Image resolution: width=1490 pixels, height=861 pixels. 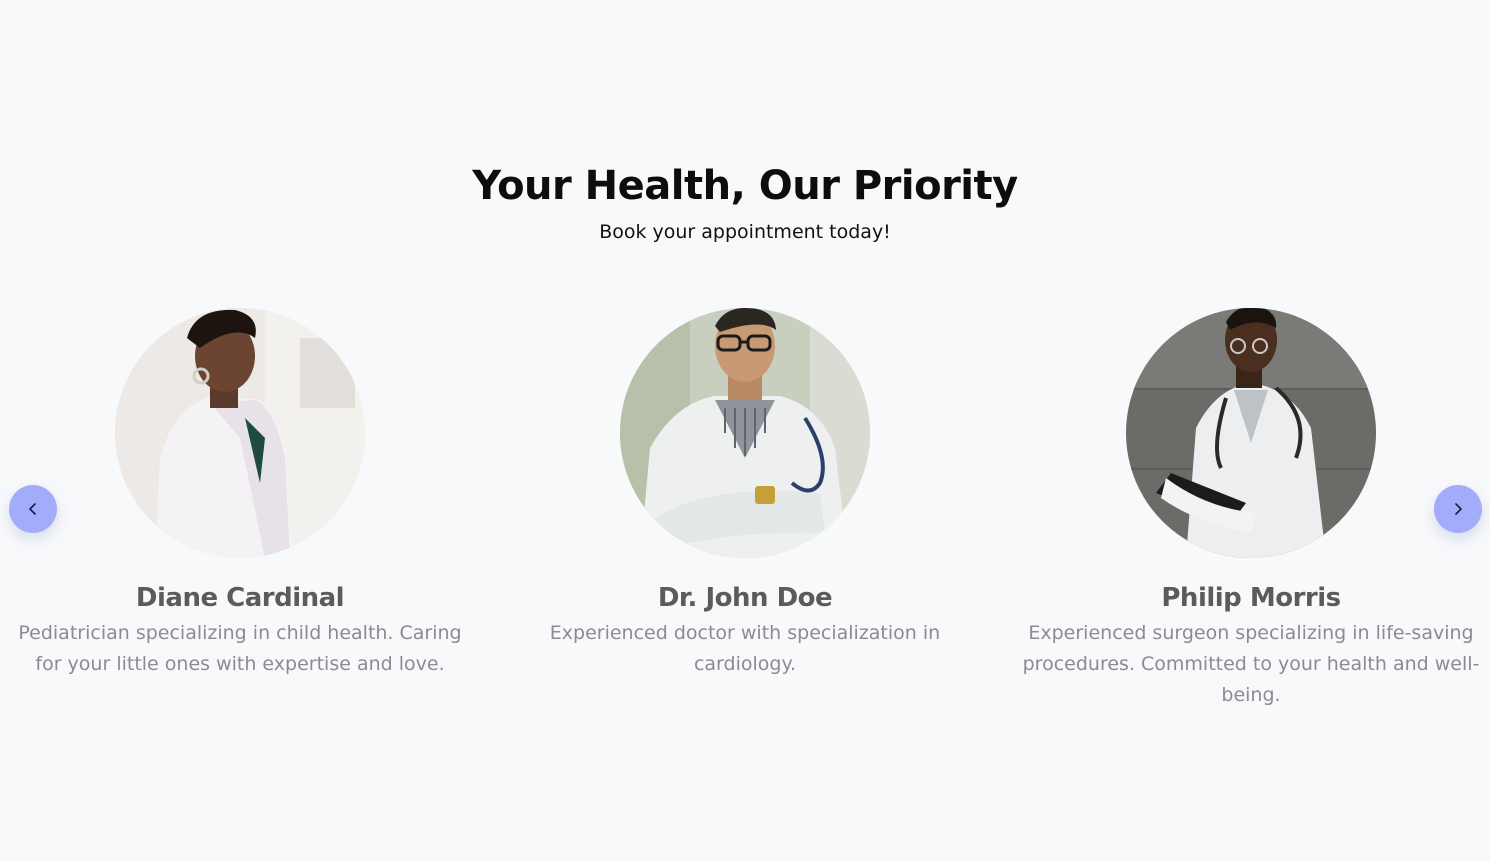 I want to click on doctor-portrait-man-with-tablet, so click(x=1251, y=433).